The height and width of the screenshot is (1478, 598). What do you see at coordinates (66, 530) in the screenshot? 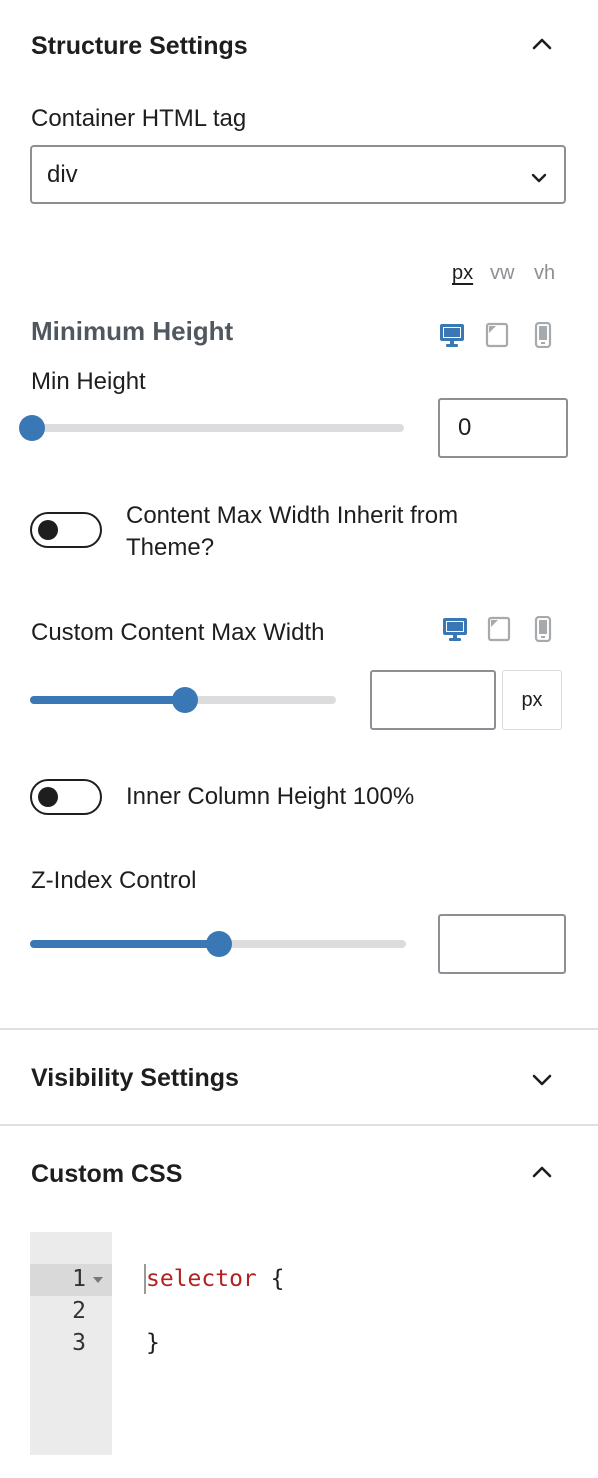
I see `content-max-width-inherit-toggle` at bounding box center [66, 530].